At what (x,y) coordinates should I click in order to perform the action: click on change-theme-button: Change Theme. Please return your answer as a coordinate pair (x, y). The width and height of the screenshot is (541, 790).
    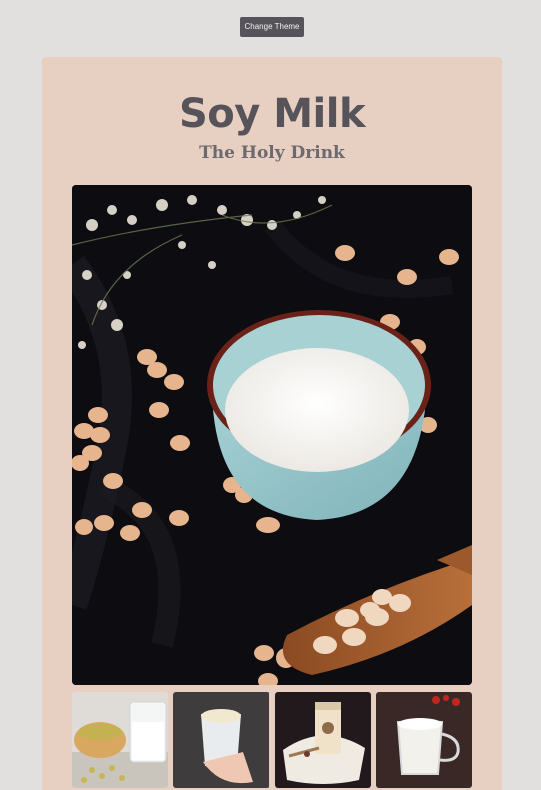
    Looking at the image, I should click on (272, 27).